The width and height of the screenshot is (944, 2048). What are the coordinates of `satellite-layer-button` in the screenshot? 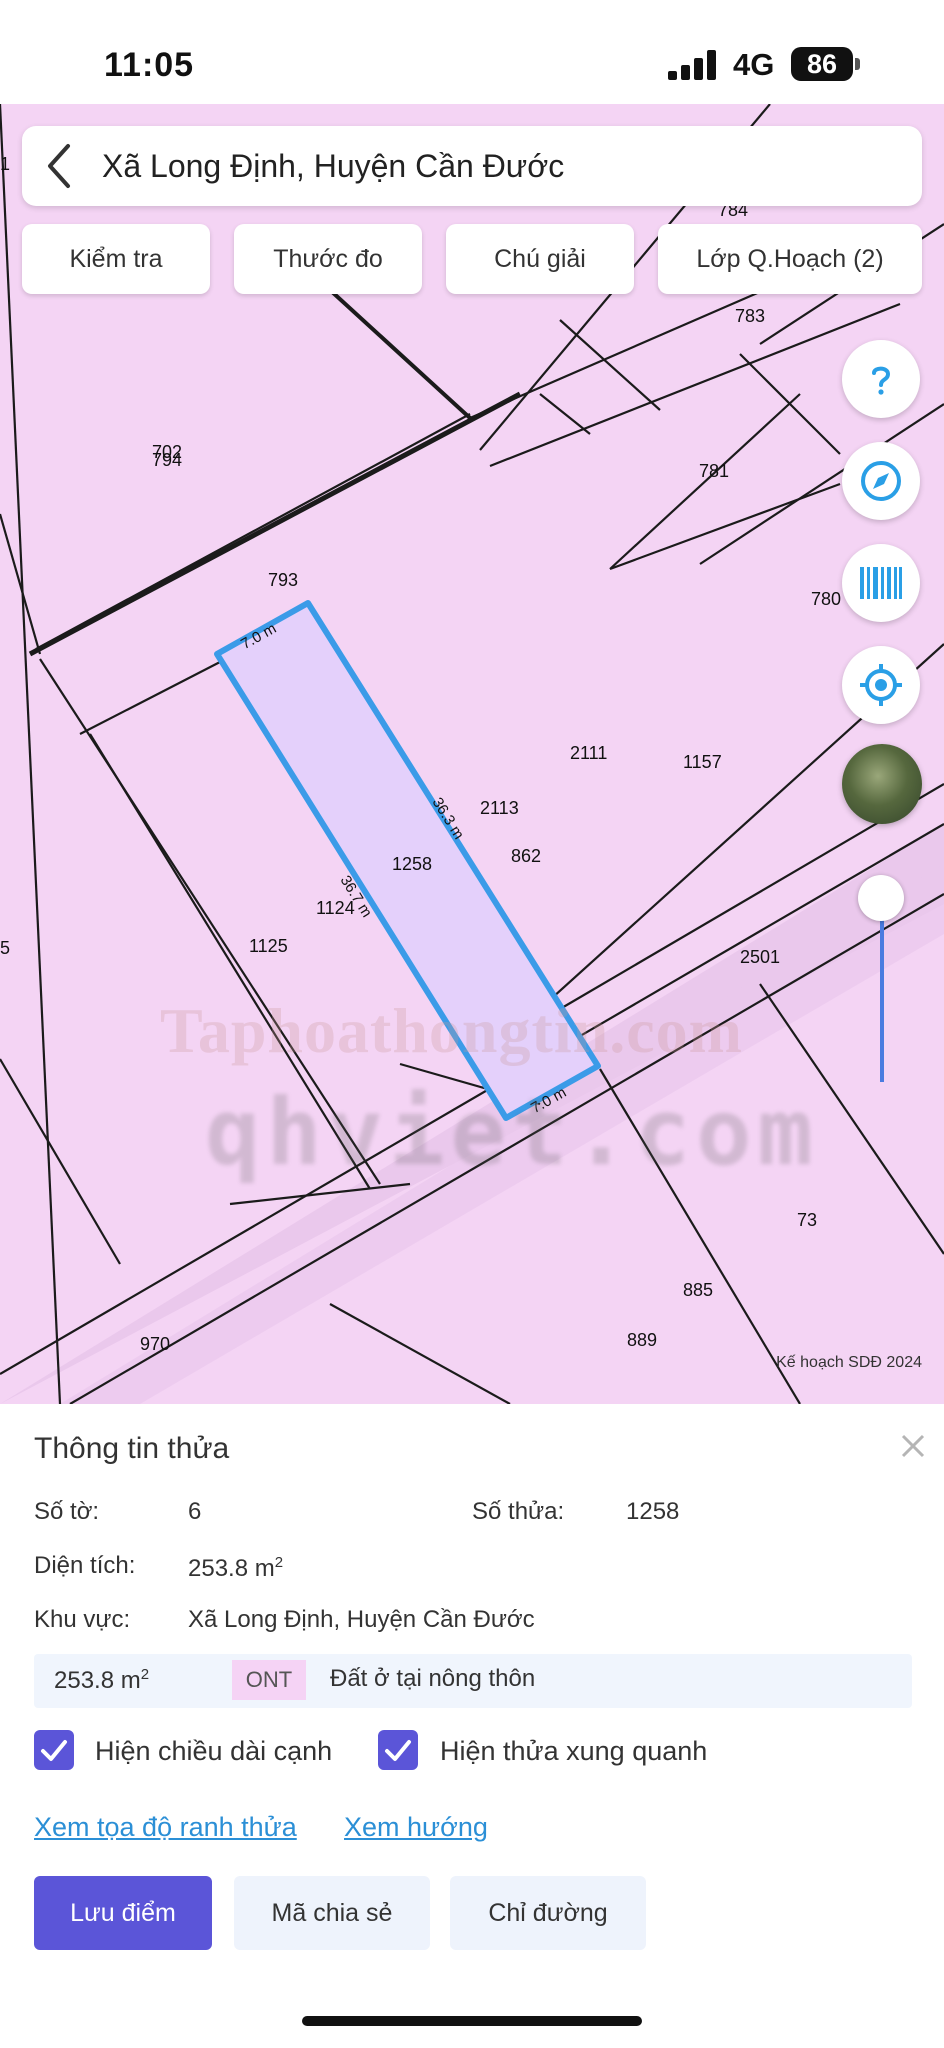 It's located at (882, 784).